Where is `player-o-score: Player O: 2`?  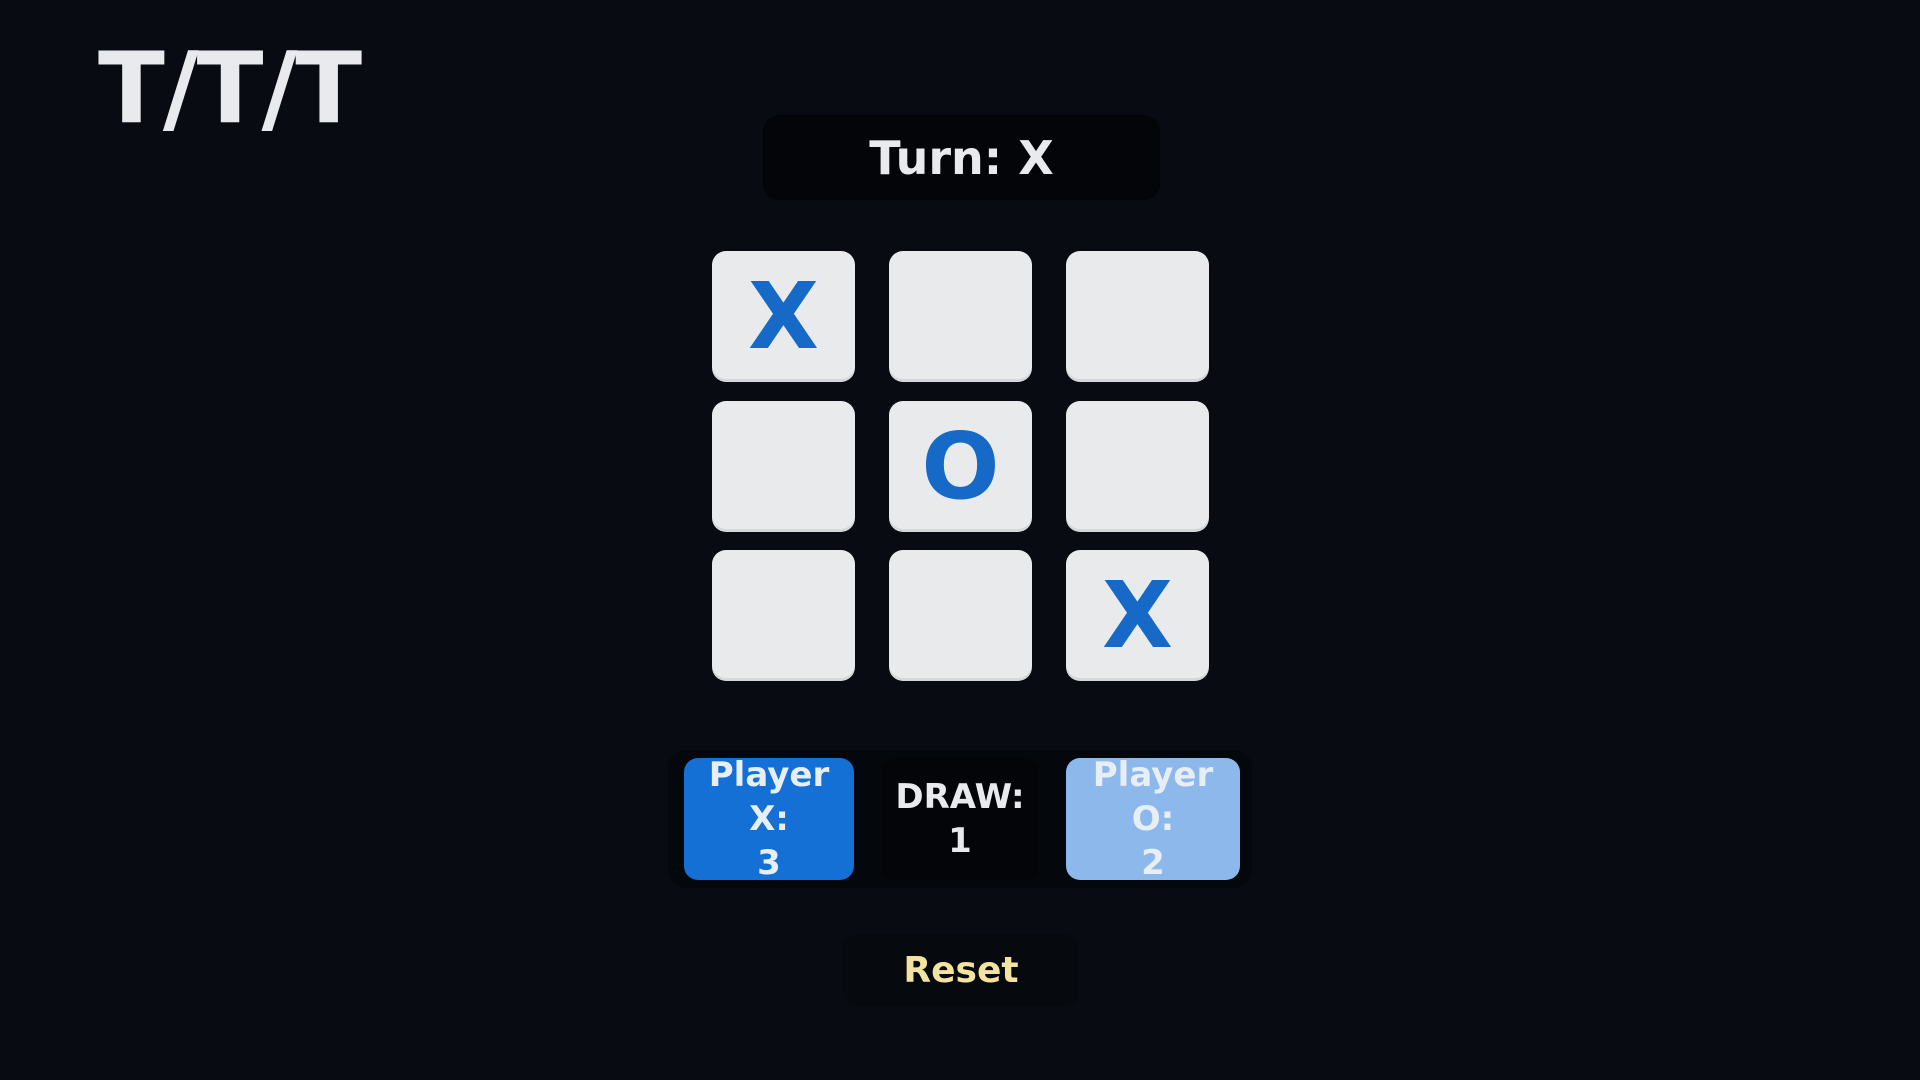
player-o-score: Player O: 2 is located at coordinates (1153, 819).